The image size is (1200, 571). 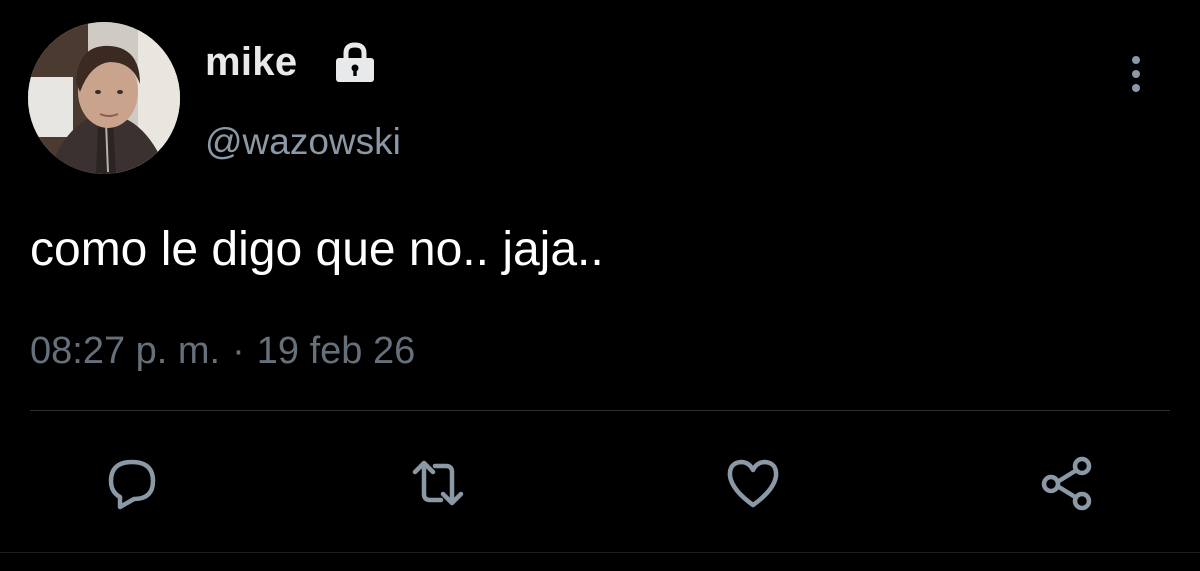 I want to click on heart-icon, so click(x=753, y=483).